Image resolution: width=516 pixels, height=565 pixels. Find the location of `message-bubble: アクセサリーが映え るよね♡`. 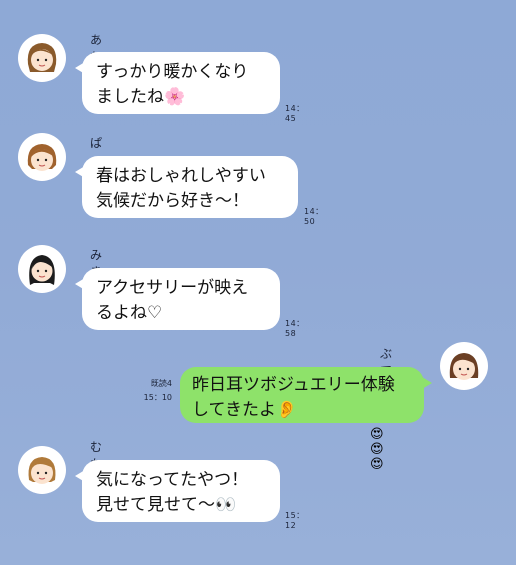

message-bubble: アクセサリーが映え るよね♡ is located at coordinates (177, 299).